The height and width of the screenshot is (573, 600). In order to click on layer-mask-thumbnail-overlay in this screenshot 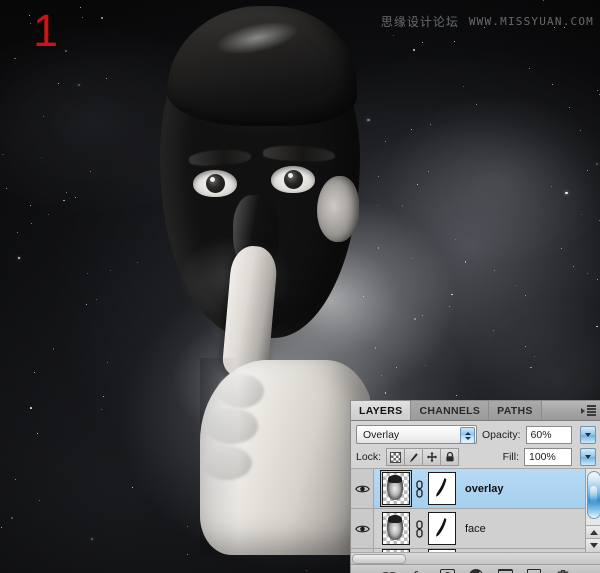, I will do `click(442, 488)`.